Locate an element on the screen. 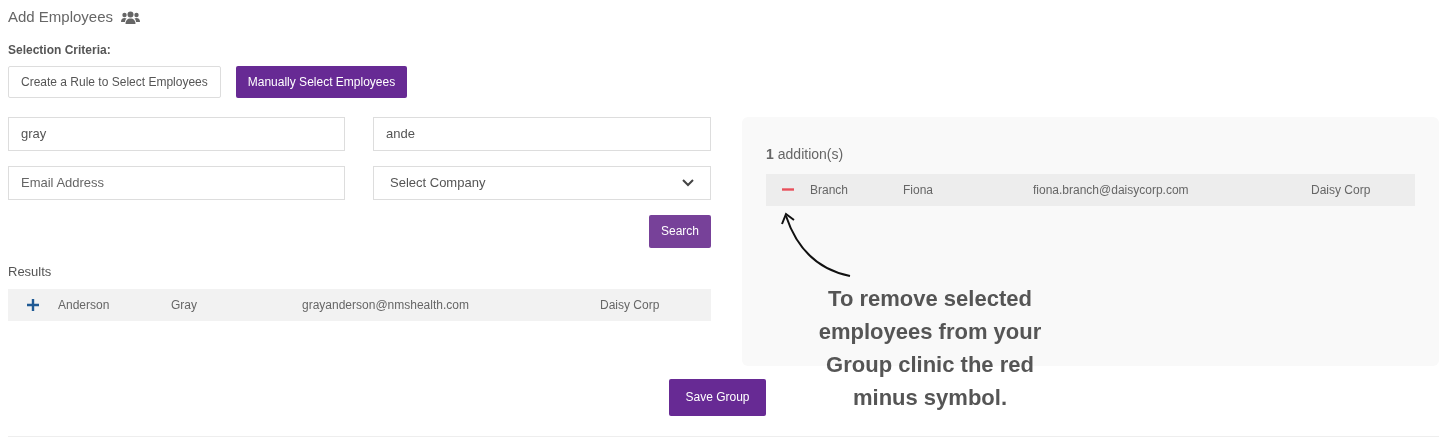 Image resolution: width=1447 pixels, height=440 pixels. first-name: Fiona is located at coordinates (919, 190).